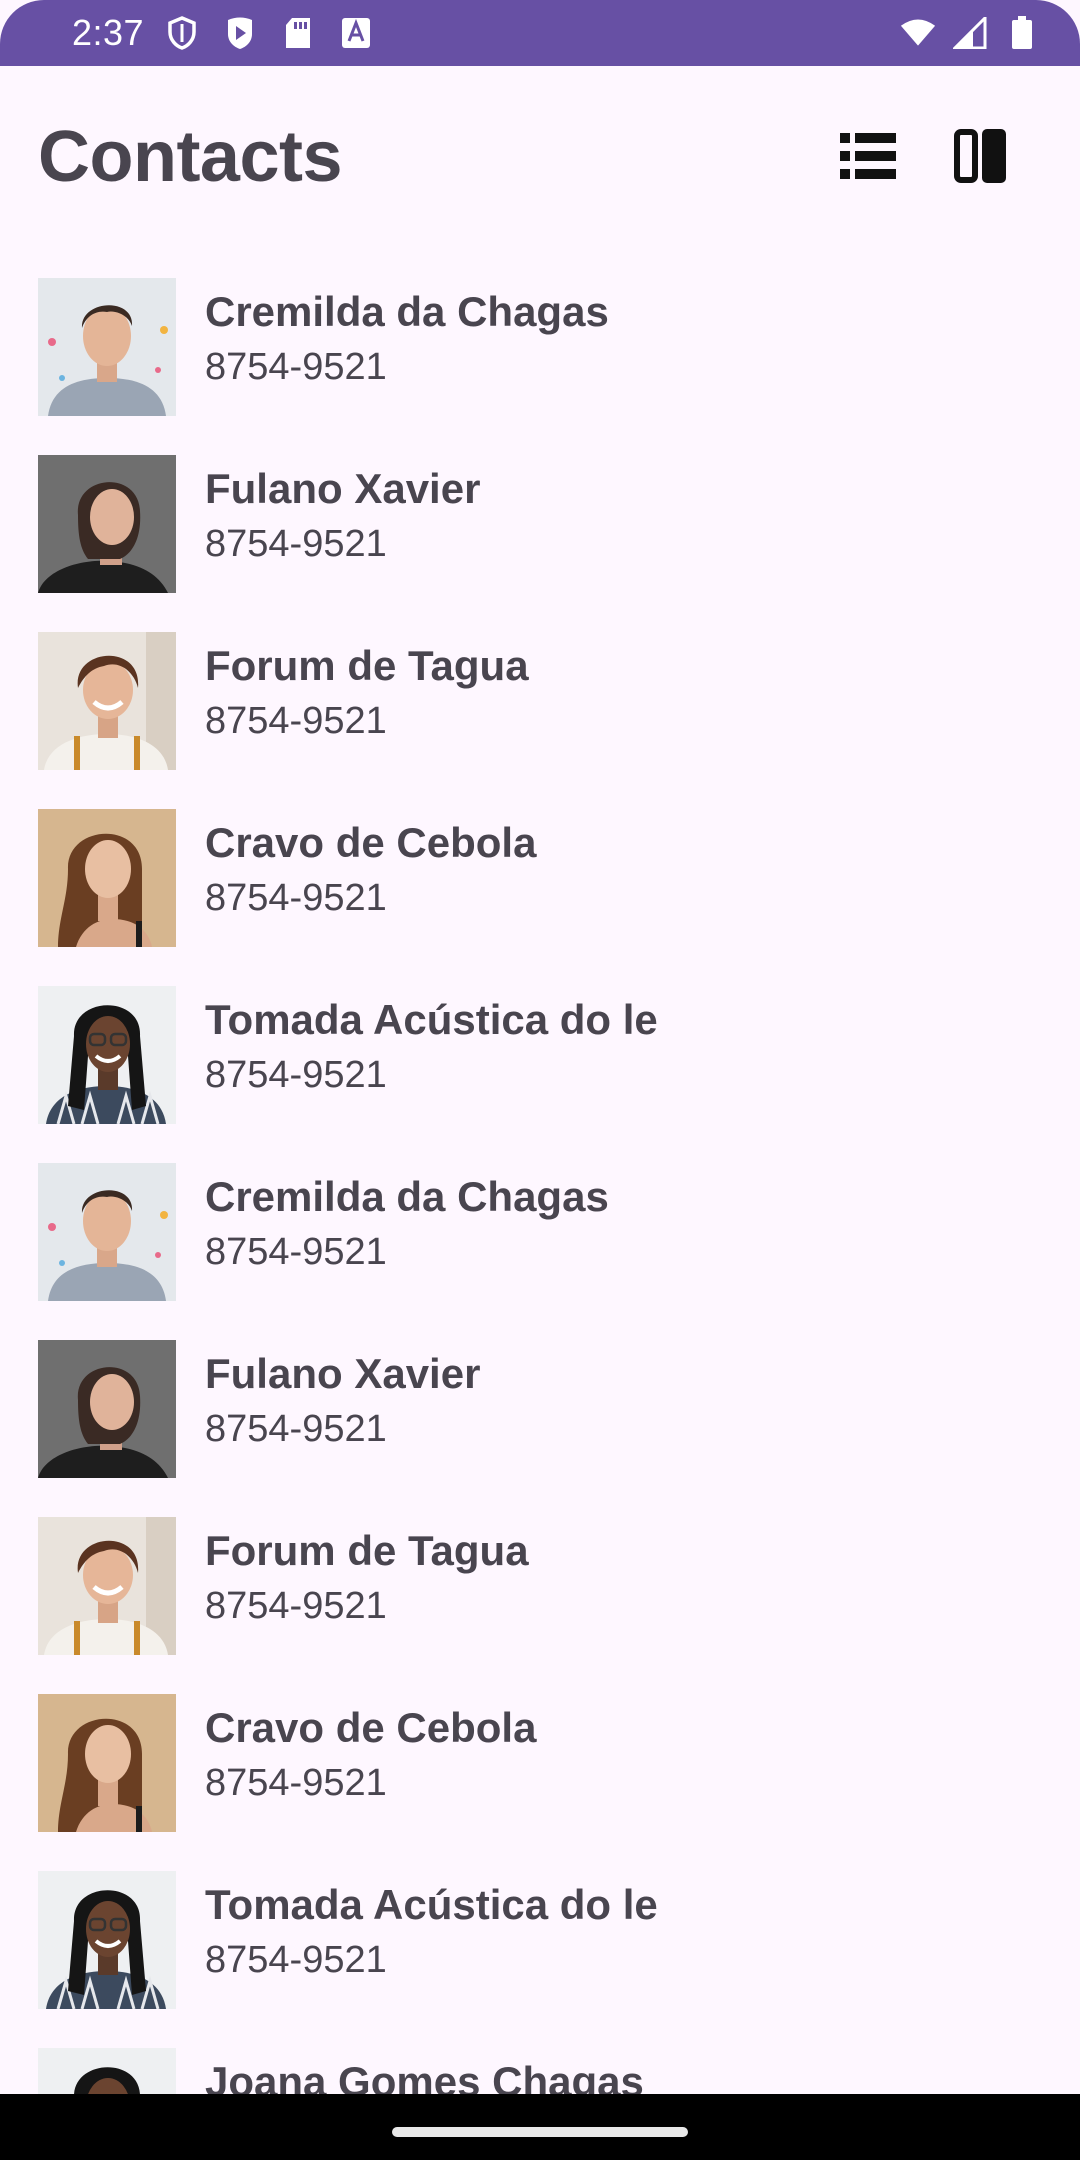 Image resolution: width=1080 pixels, height=2160 pixels. What do you see at coordinates (424, 2076) in the screenshot?
I see `contact-name: Joana Gomes Chagas` at bounding box center [424, 2076].